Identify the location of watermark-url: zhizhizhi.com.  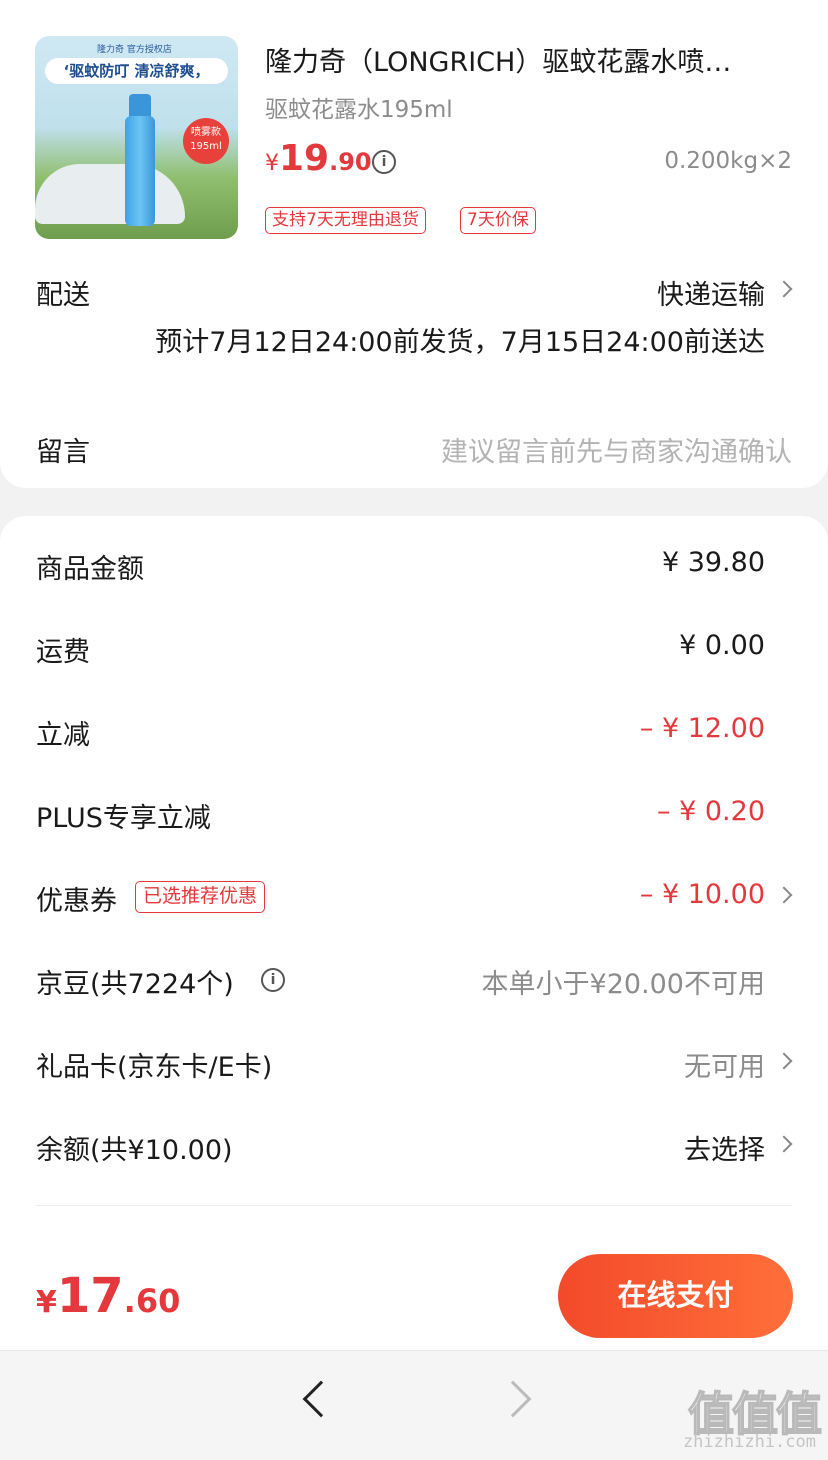
(749, 1442).